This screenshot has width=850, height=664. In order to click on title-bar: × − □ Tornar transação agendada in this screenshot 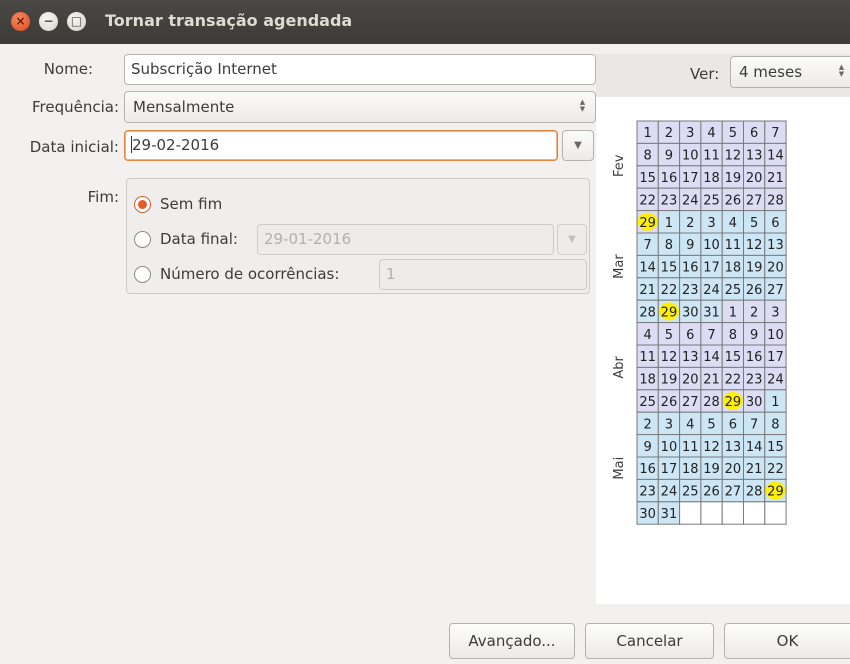, I will do `click(425, 22)`.